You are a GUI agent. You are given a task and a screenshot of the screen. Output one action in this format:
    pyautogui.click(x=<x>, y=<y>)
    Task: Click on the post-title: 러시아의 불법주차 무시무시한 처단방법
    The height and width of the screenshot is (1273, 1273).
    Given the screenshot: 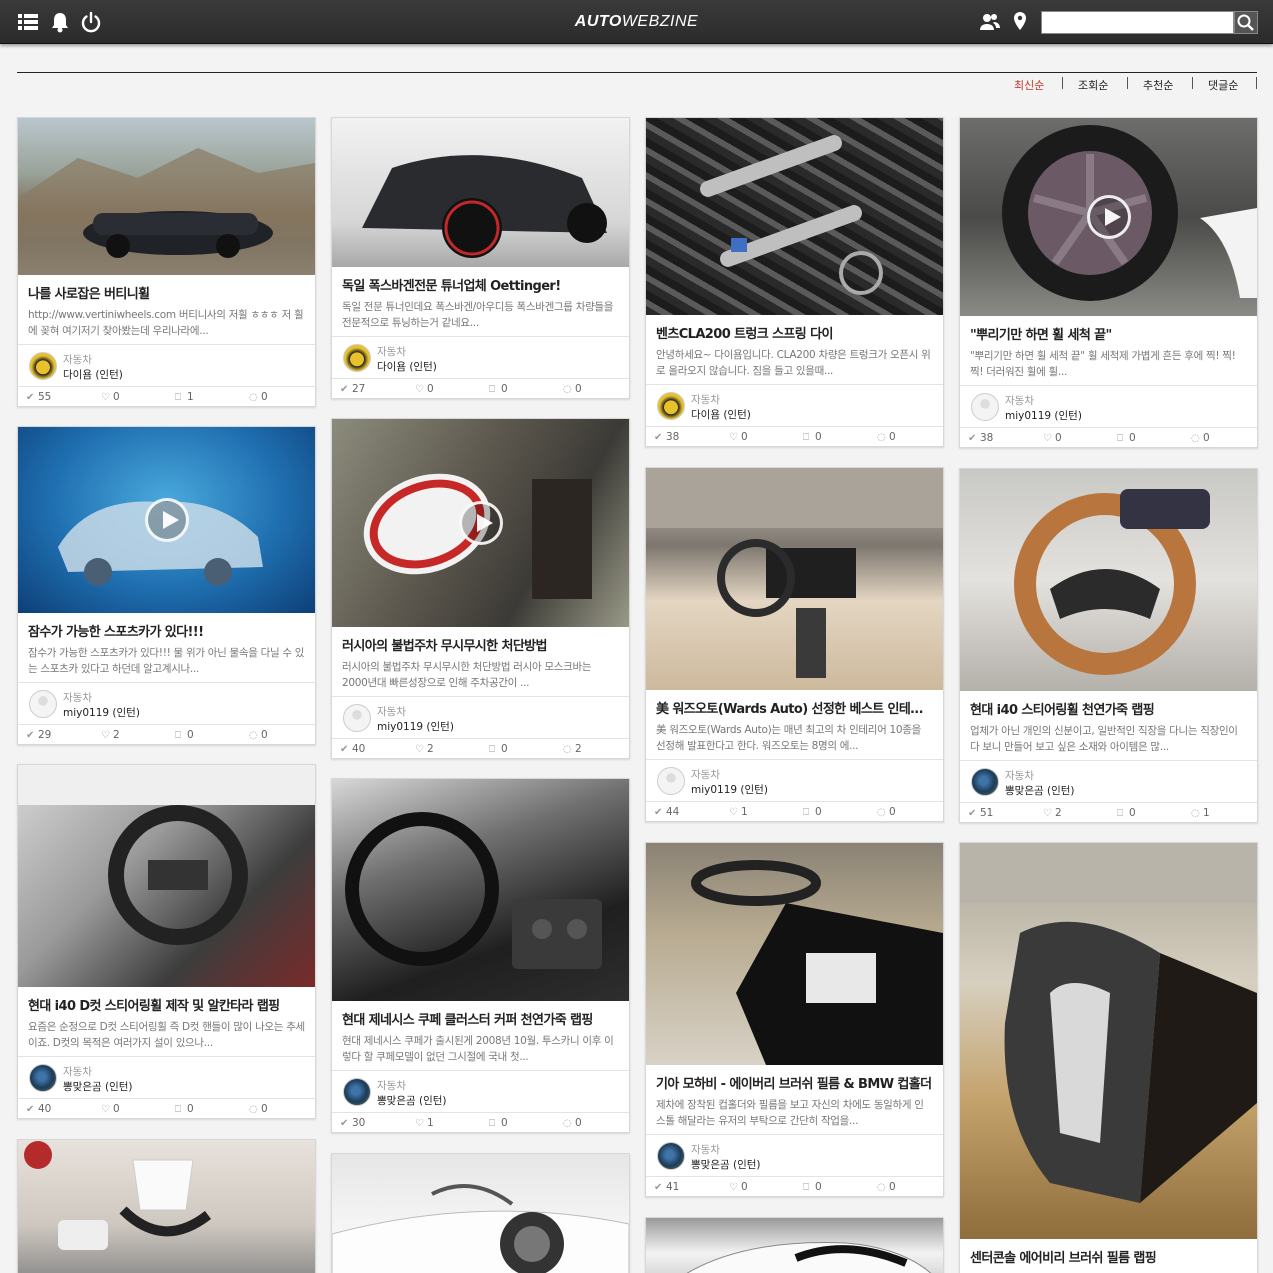 What is the action you would take?
    pyautogui.click(x=480, y=640)
    